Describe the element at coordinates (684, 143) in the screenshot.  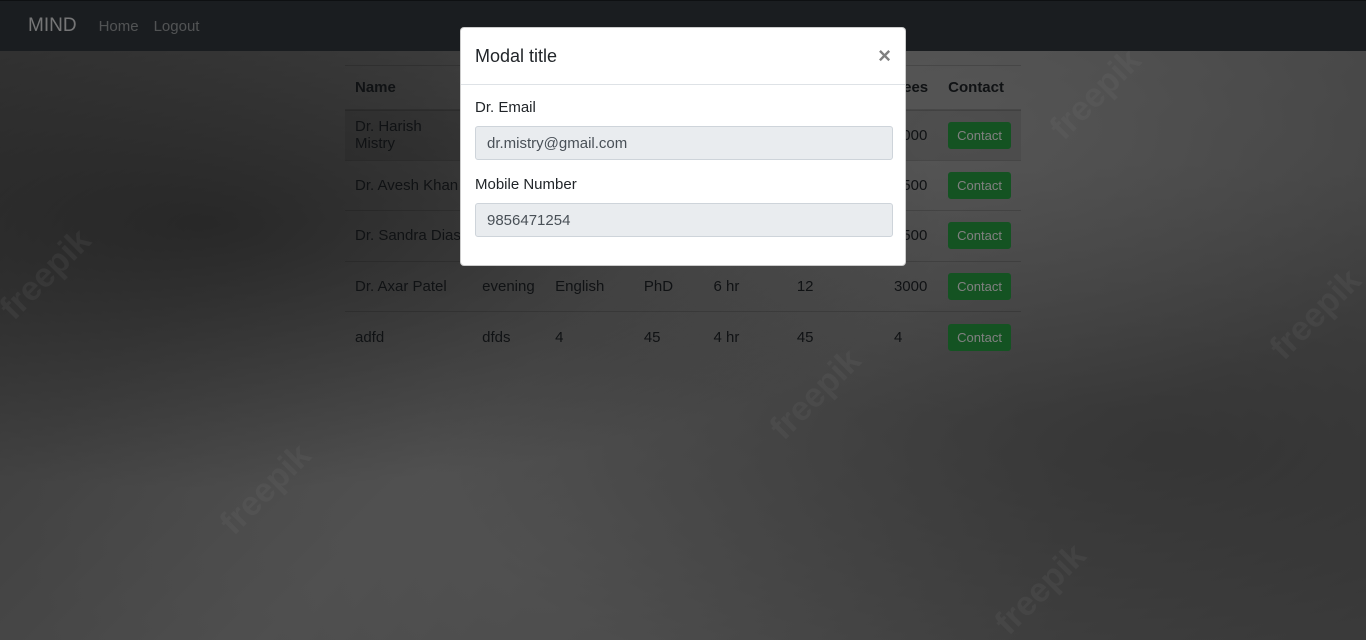
I see `email-field` at that location.